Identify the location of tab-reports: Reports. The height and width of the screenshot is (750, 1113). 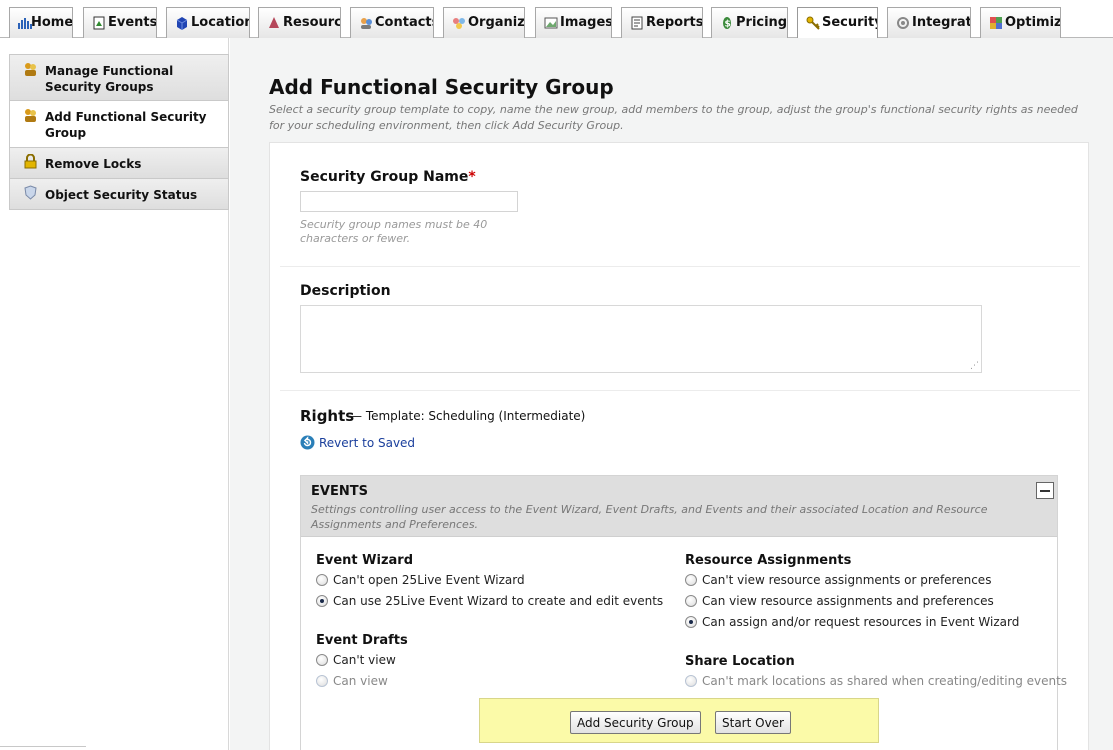
(662, 22).